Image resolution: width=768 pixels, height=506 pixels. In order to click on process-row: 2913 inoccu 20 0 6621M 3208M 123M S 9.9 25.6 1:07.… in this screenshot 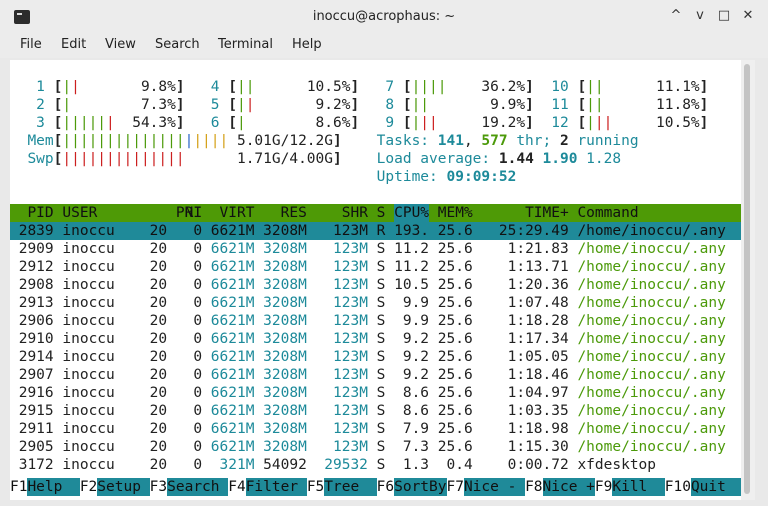, I will do `click(375, 303)`.